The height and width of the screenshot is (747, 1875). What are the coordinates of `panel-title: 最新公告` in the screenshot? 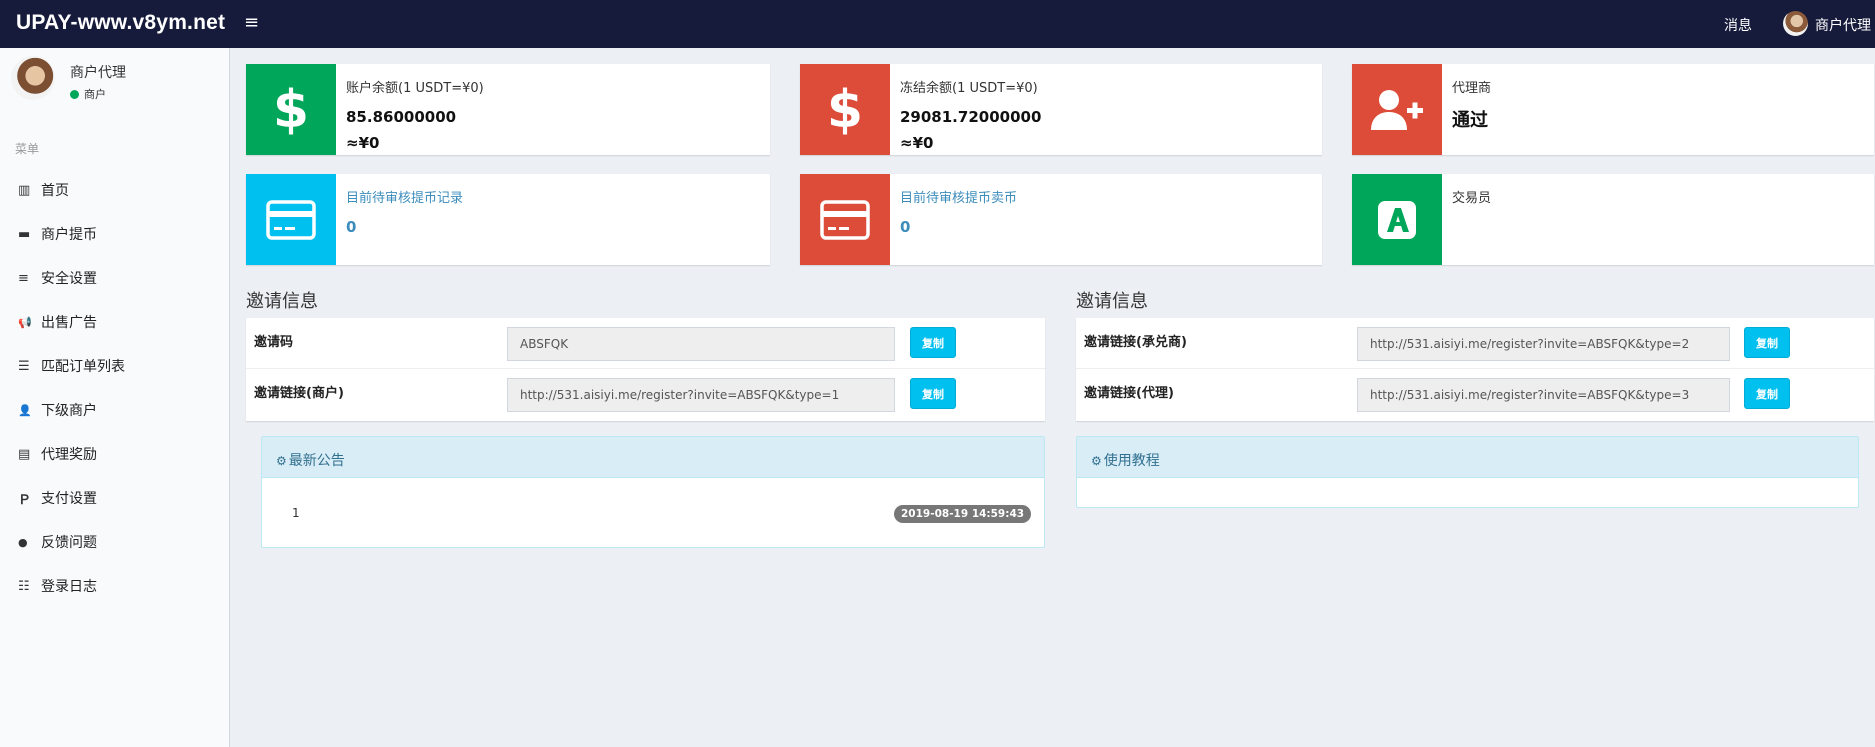 It's located at (316, 461).